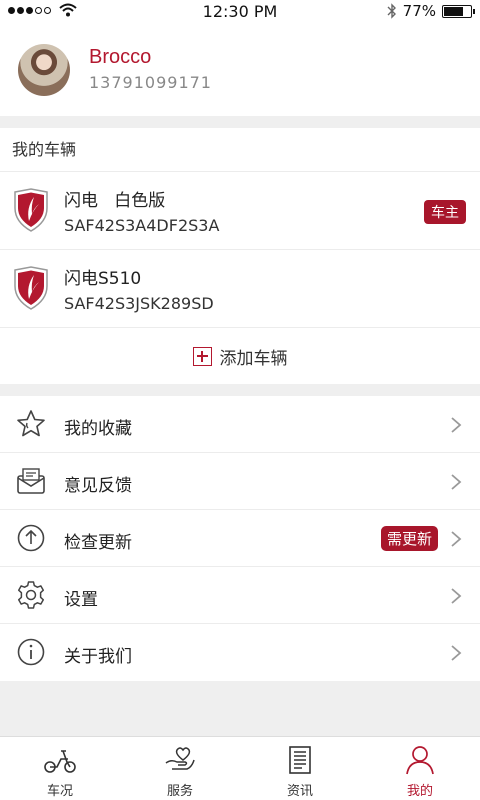 This screenshot has height=800, width=480. What do you see at coordinates (98, 543) in the screenshot?
I see `menu-label: 检查更新` at bounding box center [98, 543].